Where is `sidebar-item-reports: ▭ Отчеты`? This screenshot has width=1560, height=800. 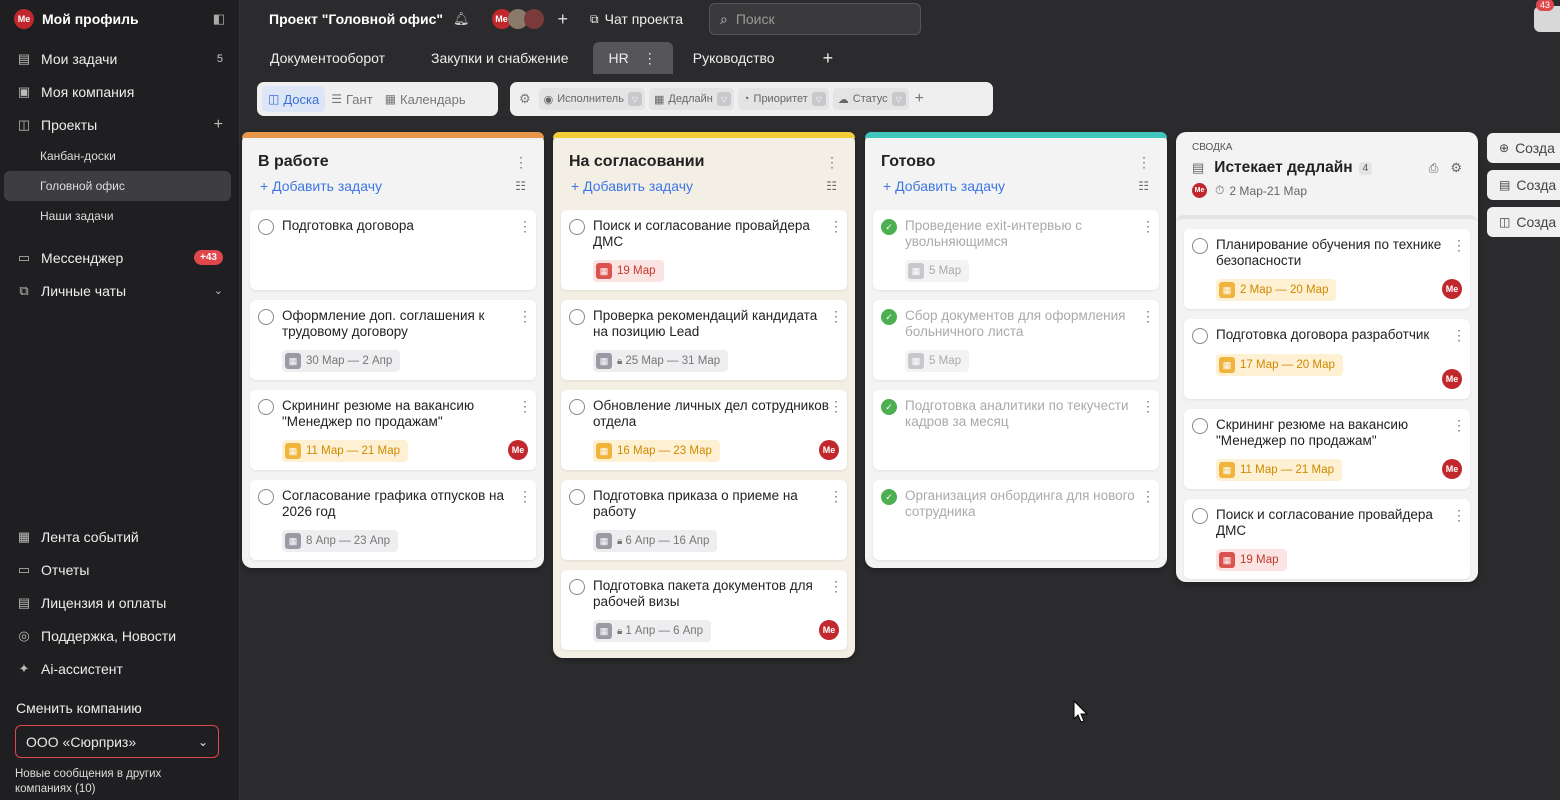
sidebar-item-reports: ▭ Отчеты is located at coordinates (119, 569).